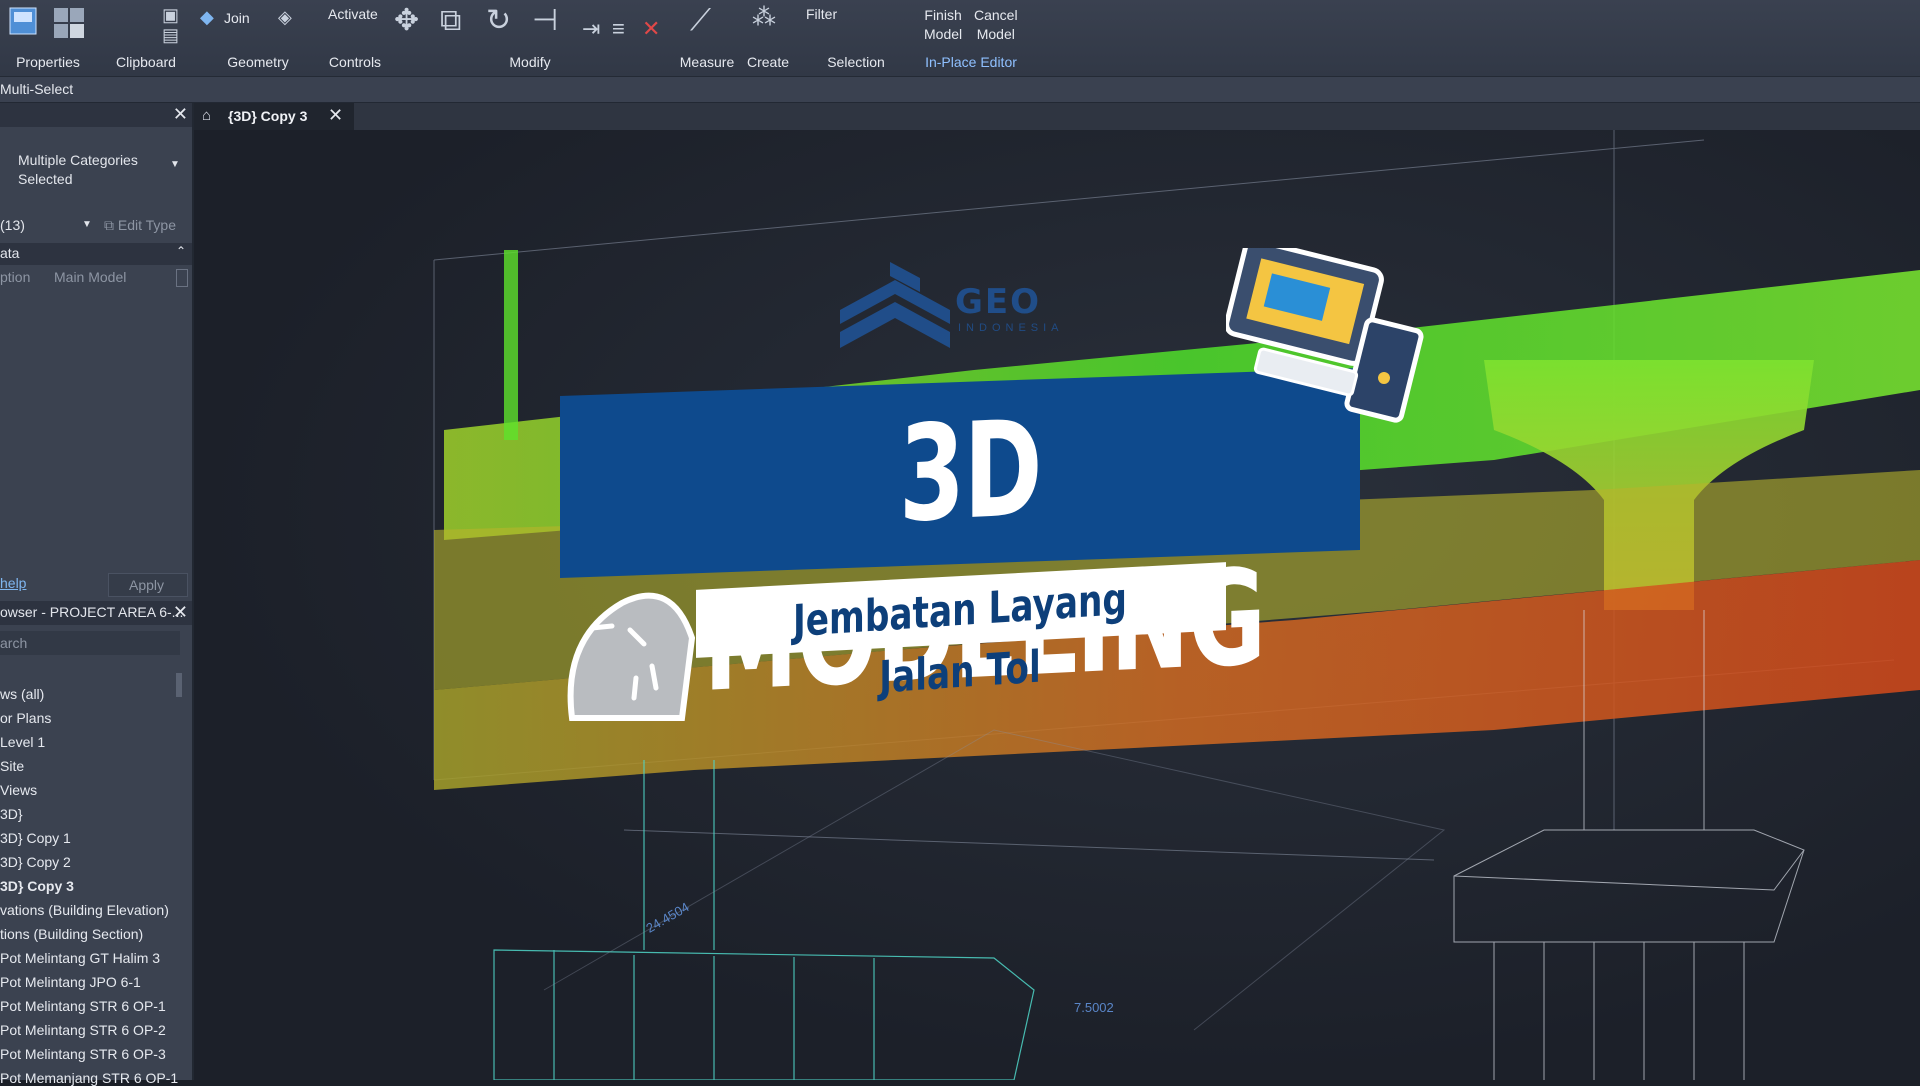 Image resolution: width=1920 pixels, height=1086 pixels. I want to click on properties-group: Properties, so click(48, 38).